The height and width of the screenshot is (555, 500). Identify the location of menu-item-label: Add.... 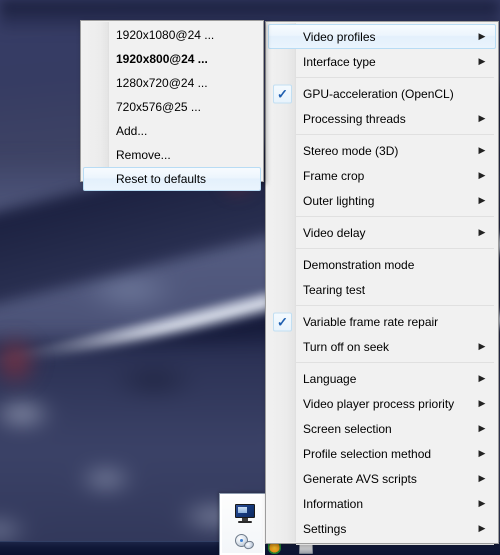
(132, 131).